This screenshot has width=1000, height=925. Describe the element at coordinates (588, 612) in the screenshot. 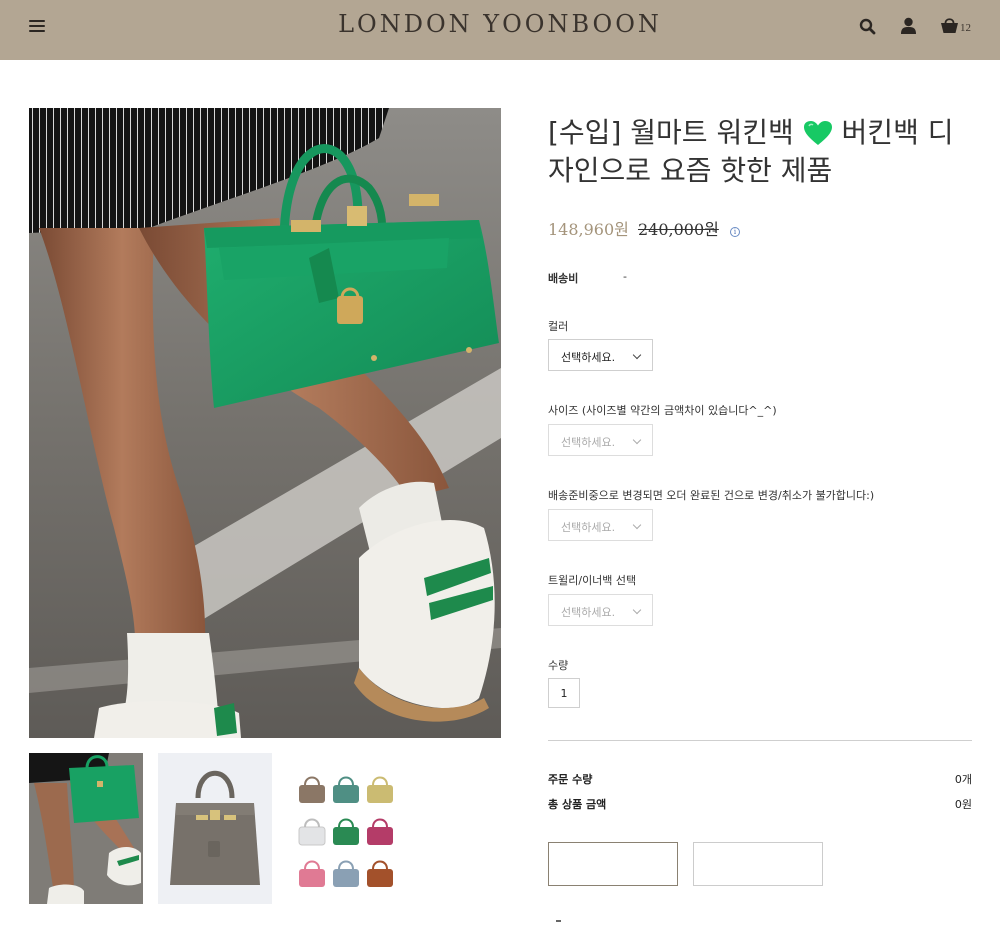

I see `twilly-select-value: 선택하세요.` at that location.